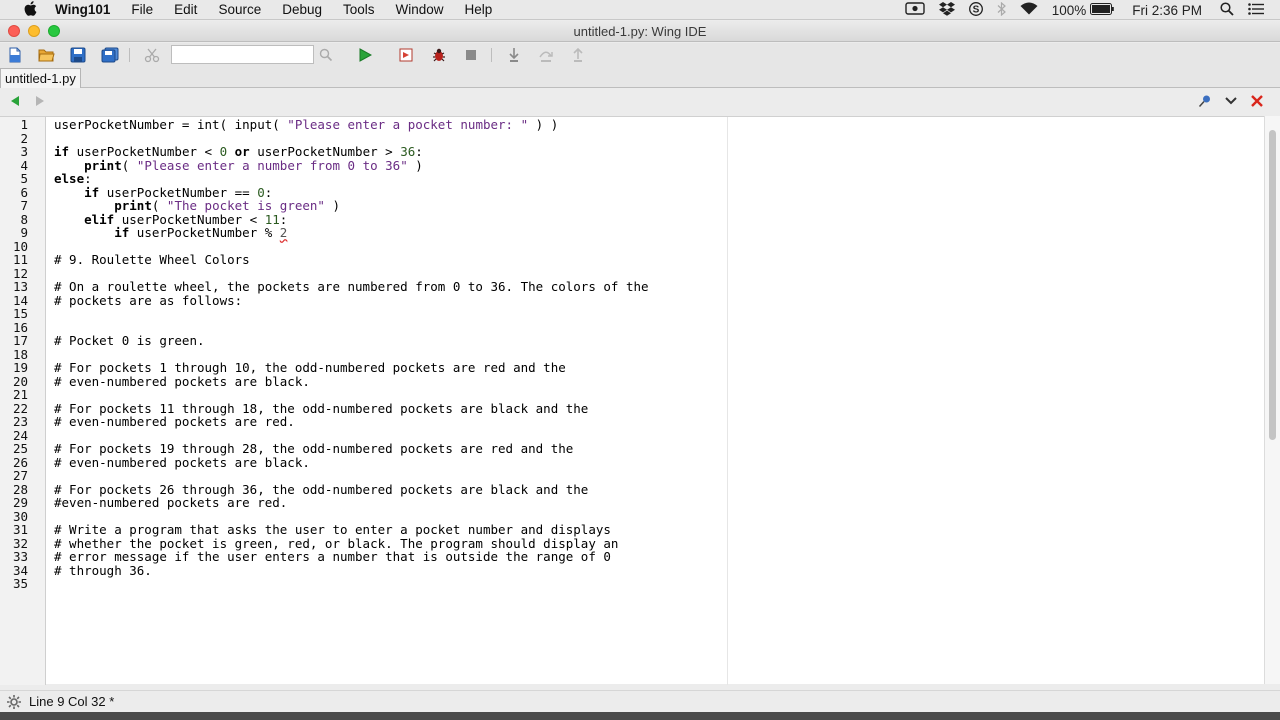 The image size is (1280, 720). What do you see at coordinates (110, 55) in the screenshot?
I see `save-all-icon` at bounding box center [110, 55].